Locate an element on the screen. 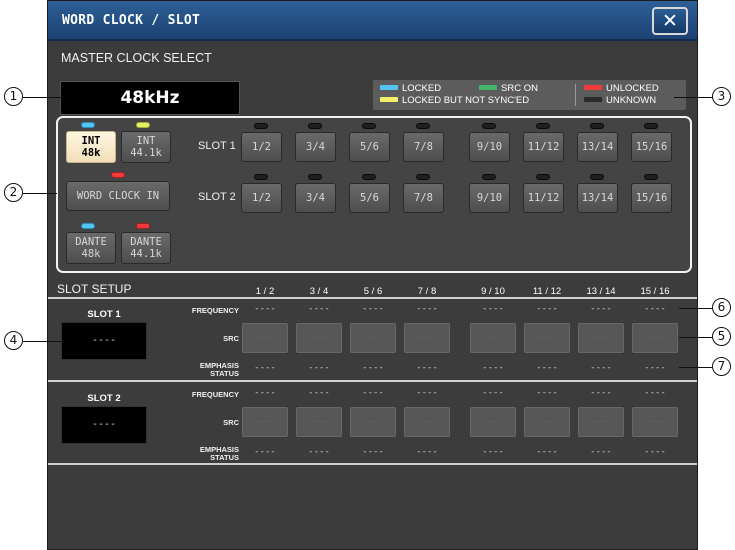  slot-setup-middle-divider is located at coordinates (372, 381).